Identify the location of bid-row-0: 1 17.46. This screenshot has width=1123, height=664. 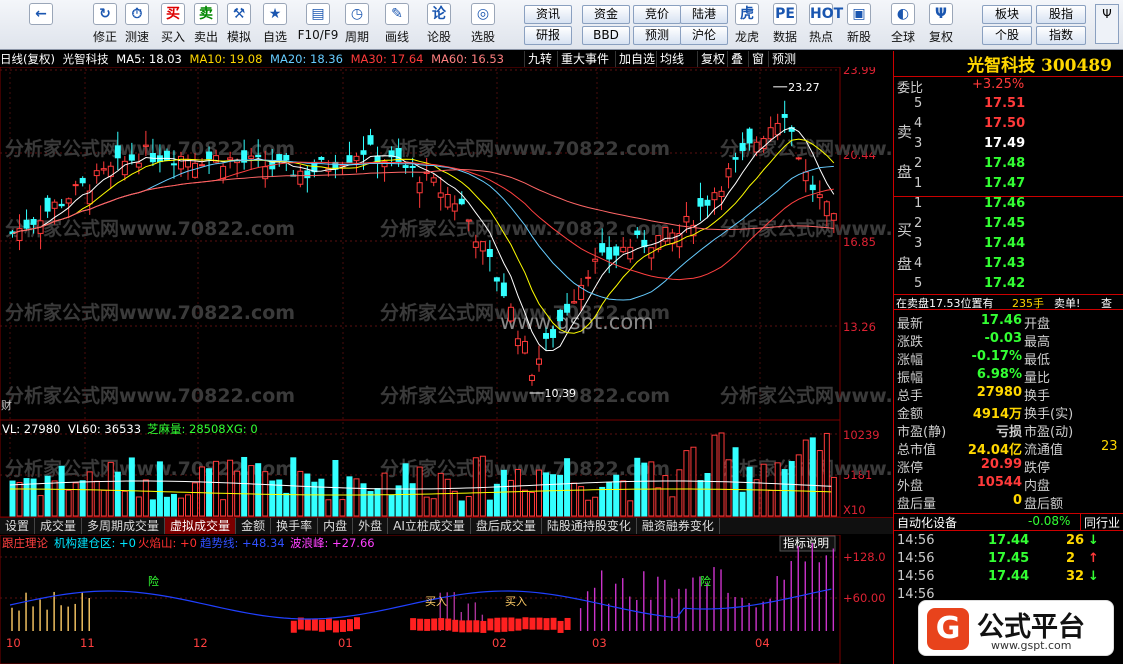
(1008, 206).